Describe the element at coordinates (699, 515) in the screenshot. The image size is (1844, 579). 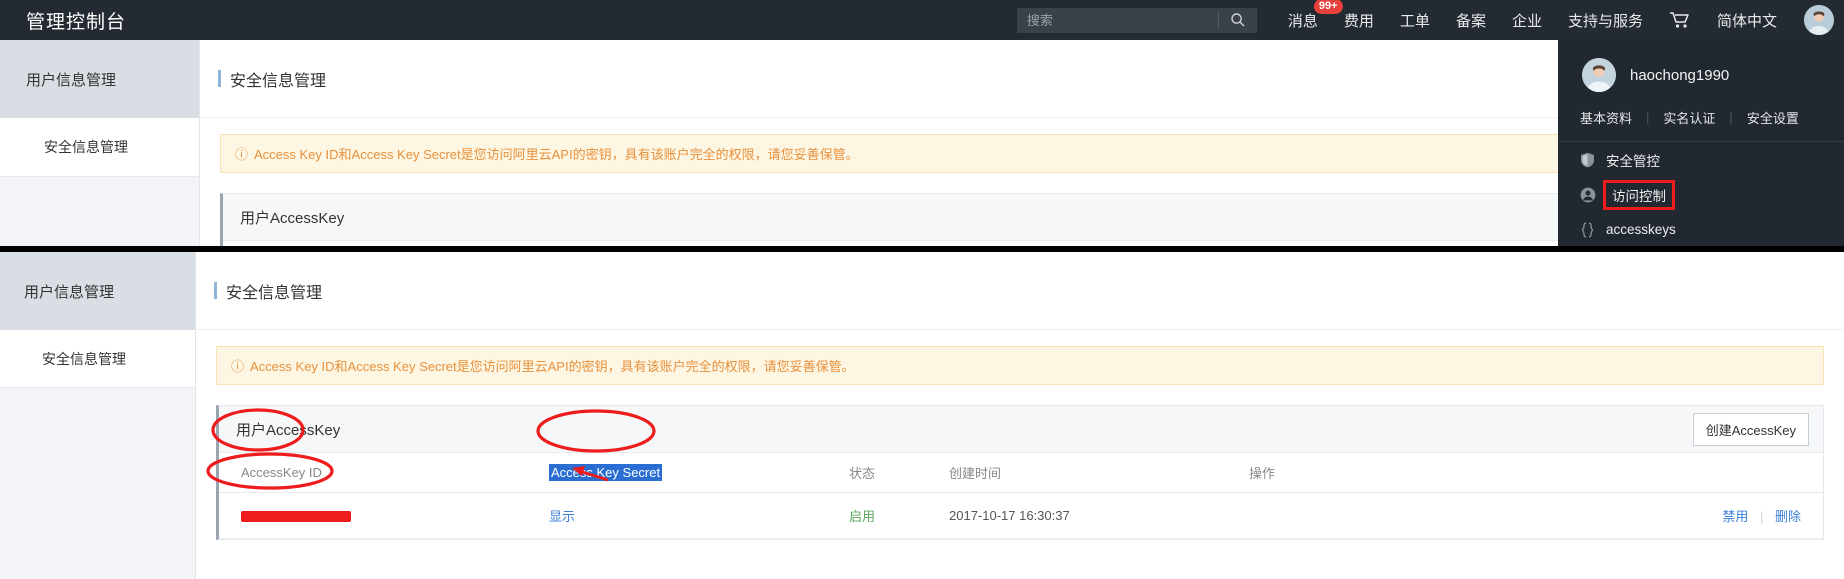
I see `cell-accesskey-secret: 显示` at that location.